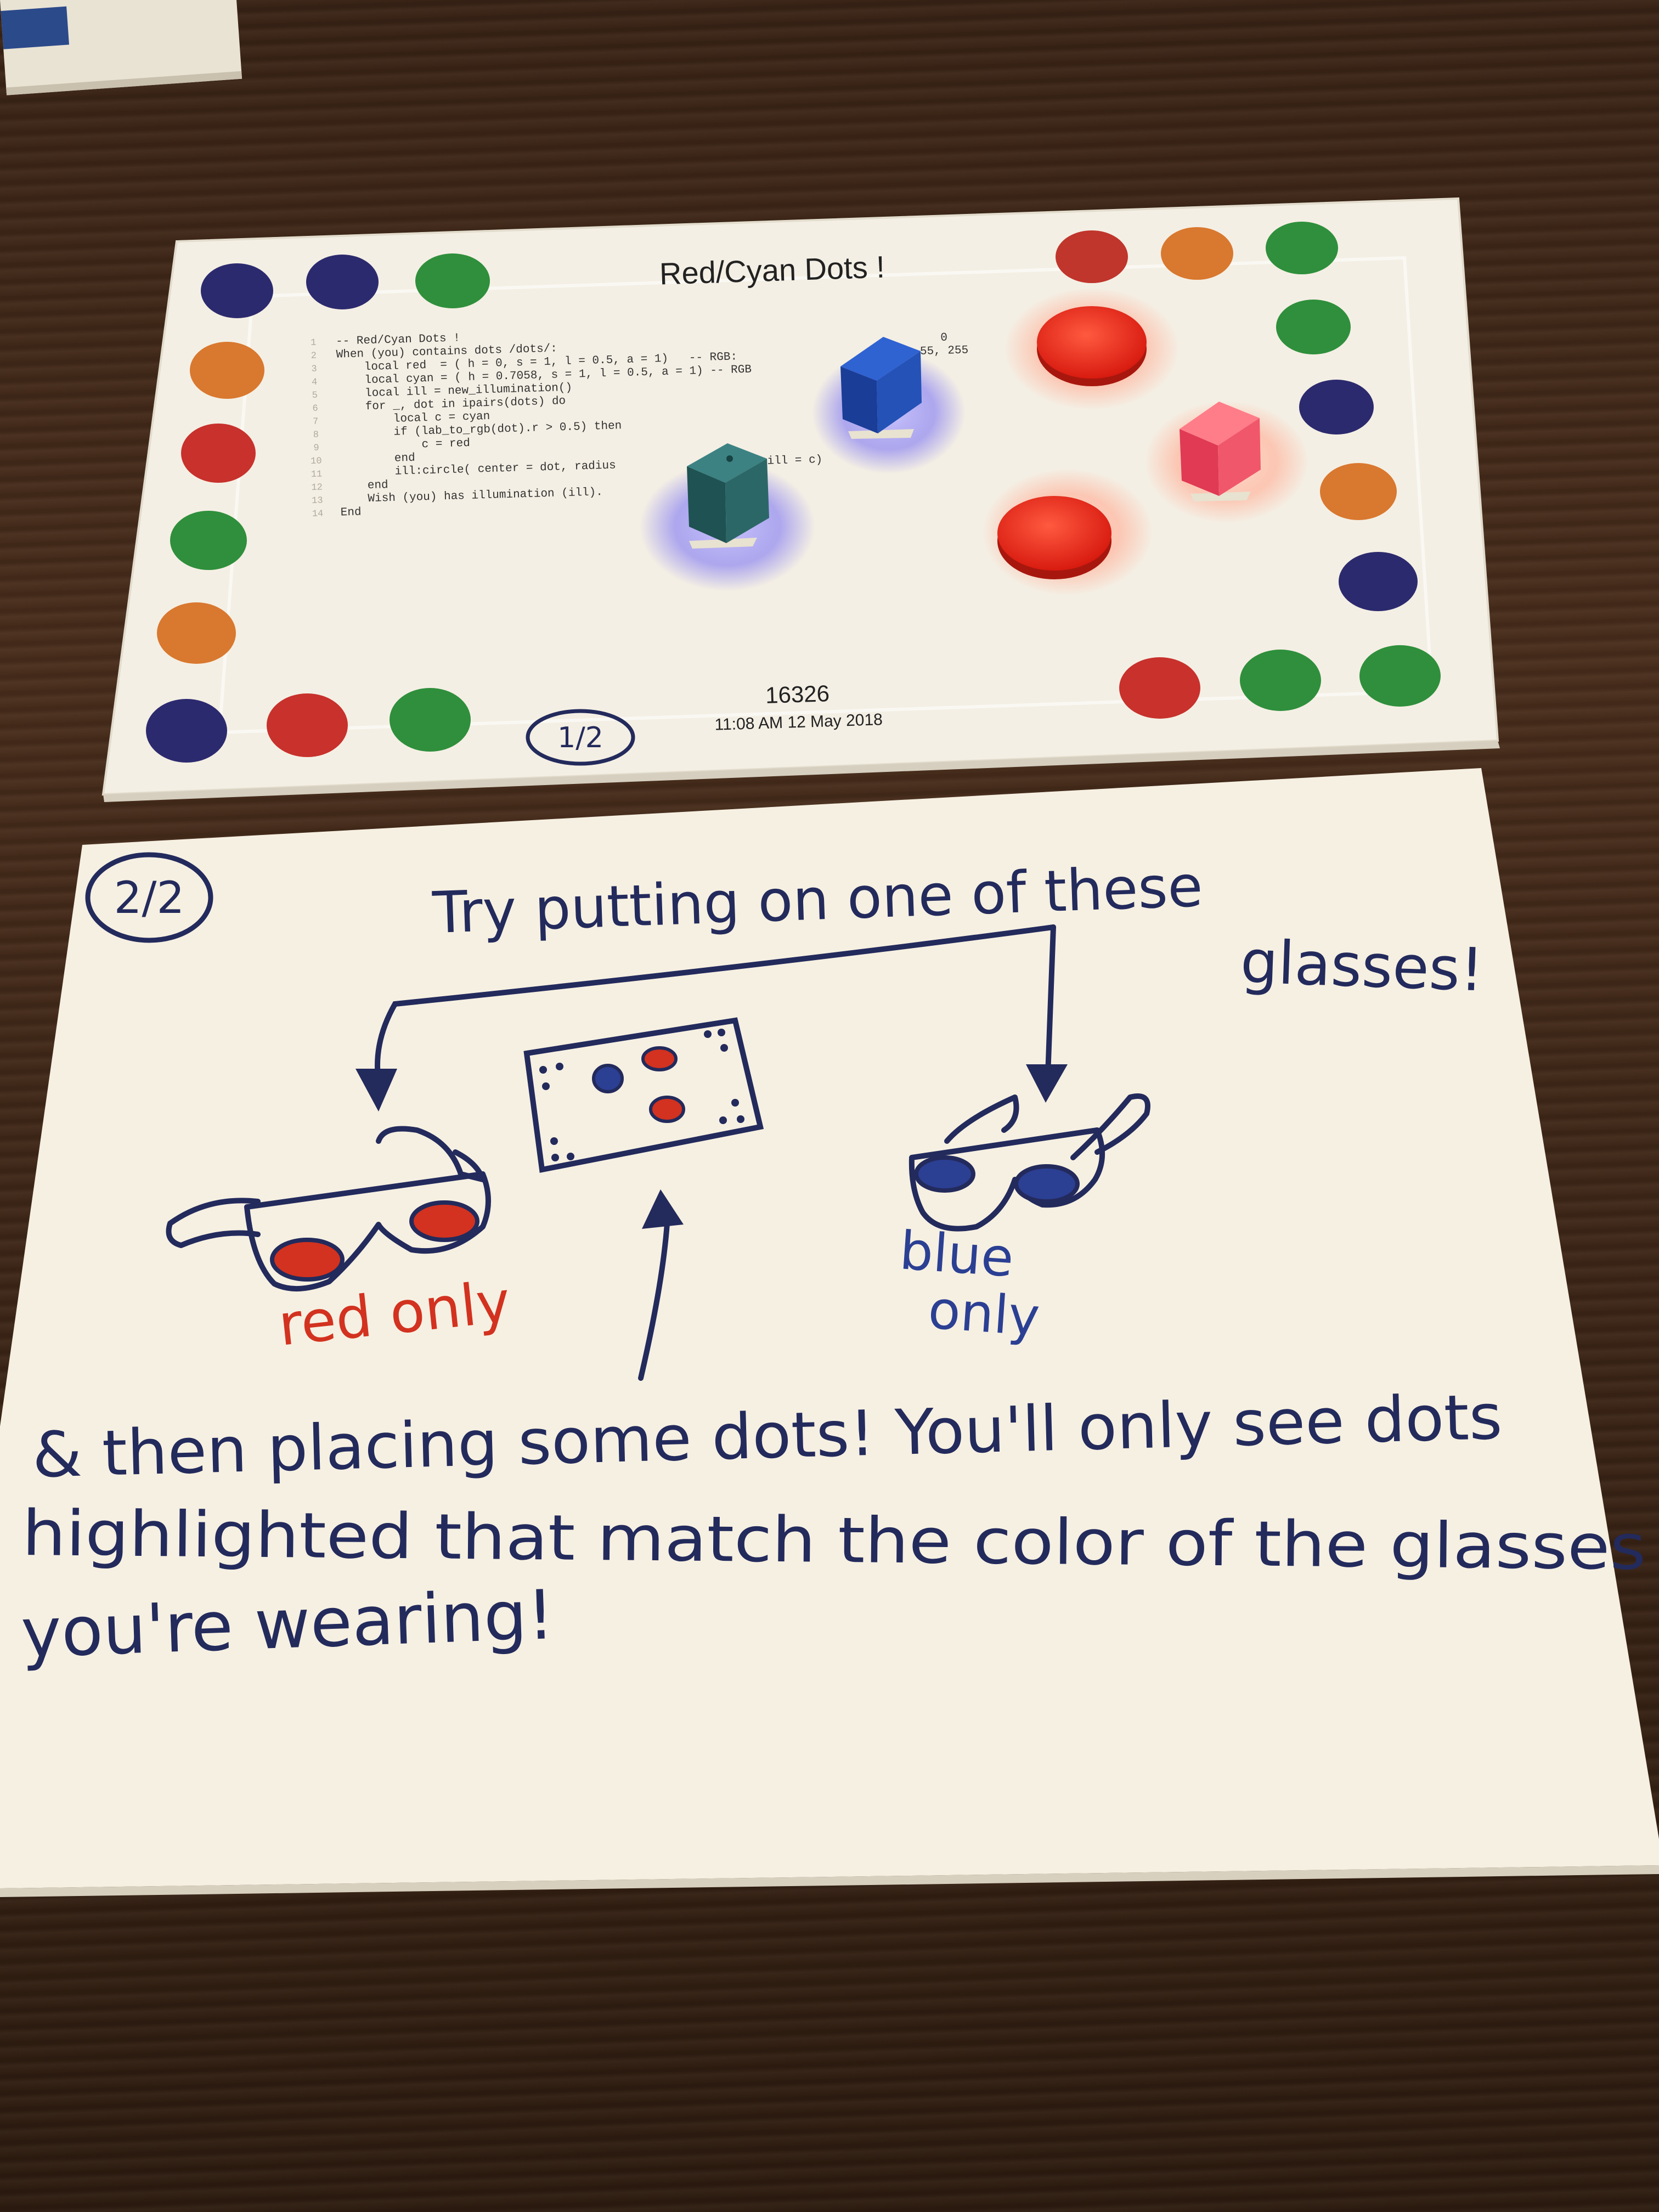  I want to click on line-number: 11, so click(317, 474).